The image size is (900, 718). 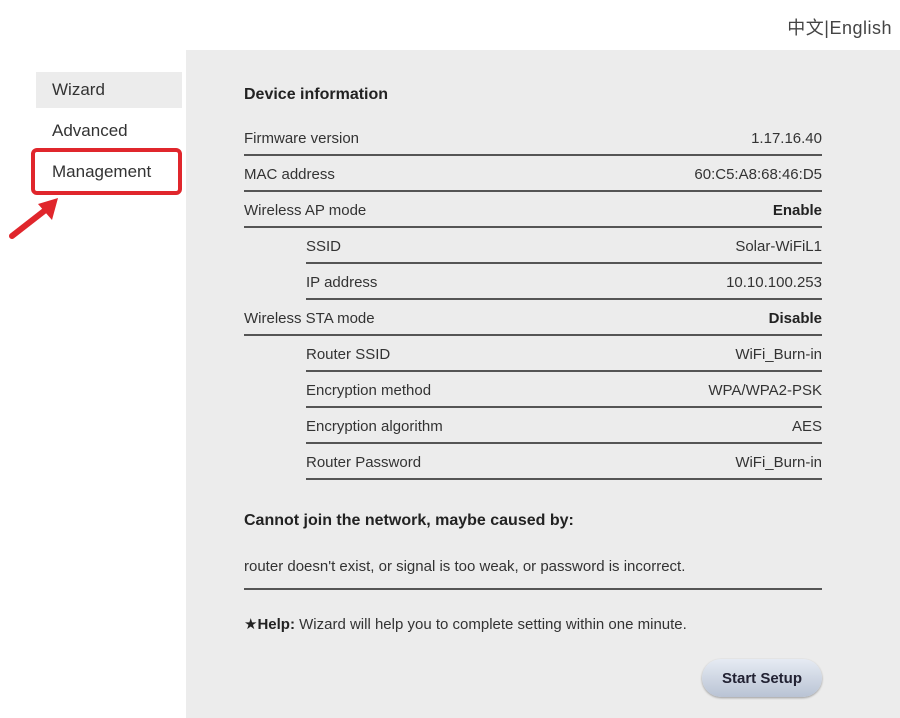 What do you see at coordinates (805, 28) in the screenshot?
I see `language-chinese-link: 中文` at bounding box center [805, 28].